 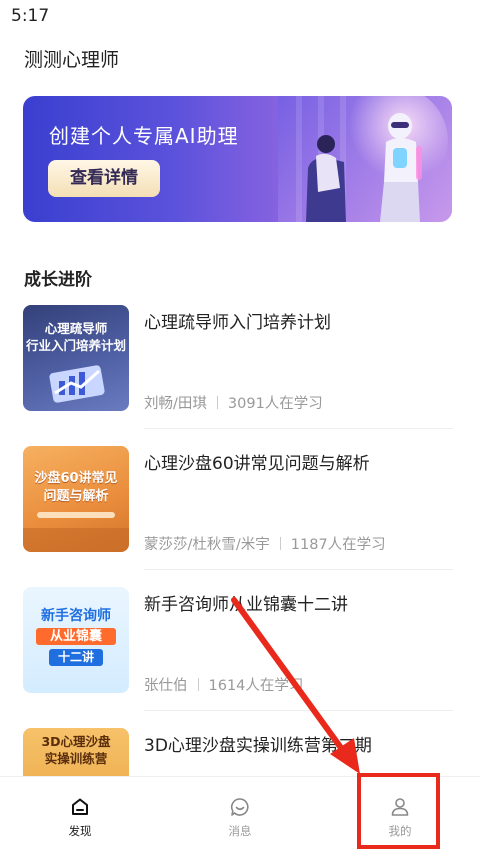 What do you see at coordinates (80, 806) in the screenshot?
I see `home-icon` at bounding box center [80, 806].